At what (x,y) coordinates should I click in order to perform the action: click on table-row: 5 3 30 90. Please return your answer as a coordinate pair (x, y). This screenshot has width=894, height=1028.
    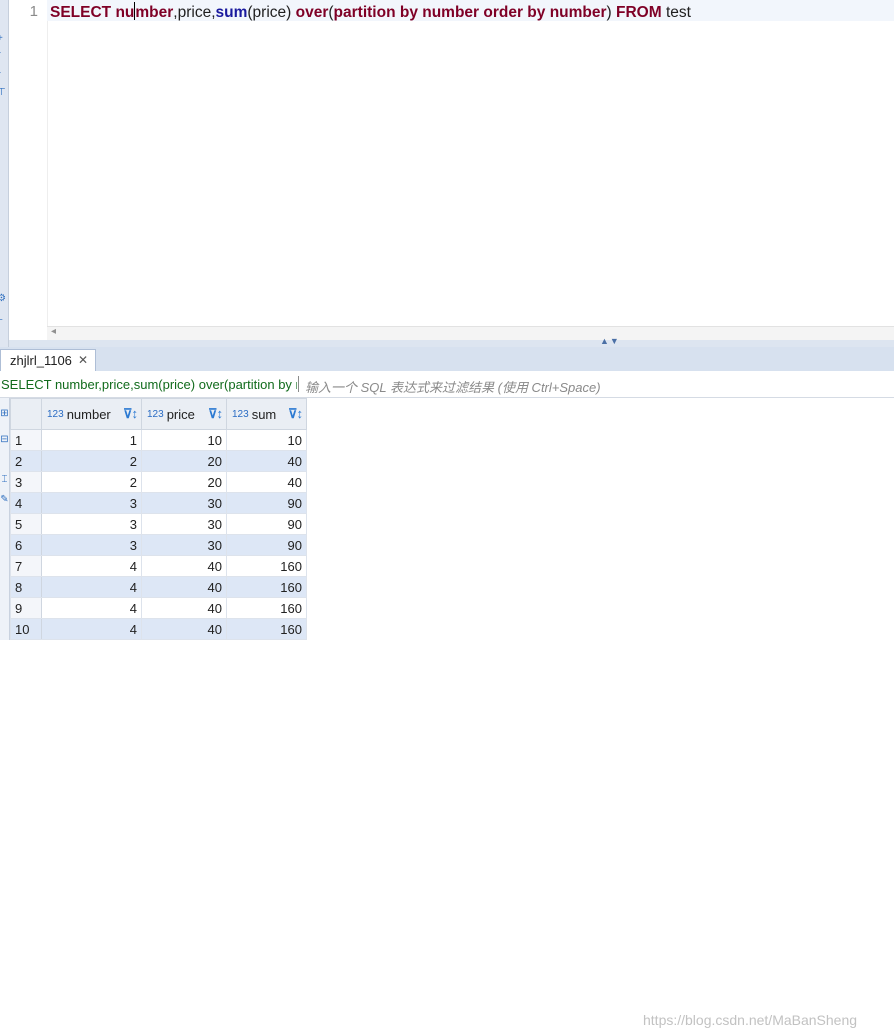
    Looking at the image, I should click on (158, 524).